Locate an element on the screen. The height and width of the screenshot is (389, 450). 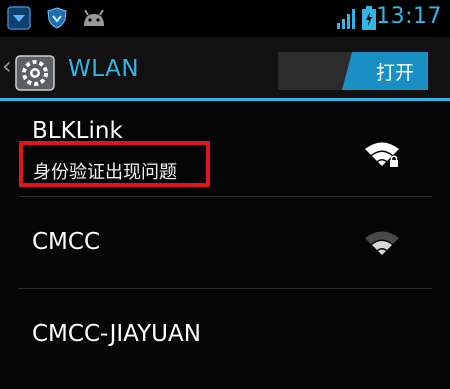
status-bar: 13:17 is located at coordinates (225, 18).